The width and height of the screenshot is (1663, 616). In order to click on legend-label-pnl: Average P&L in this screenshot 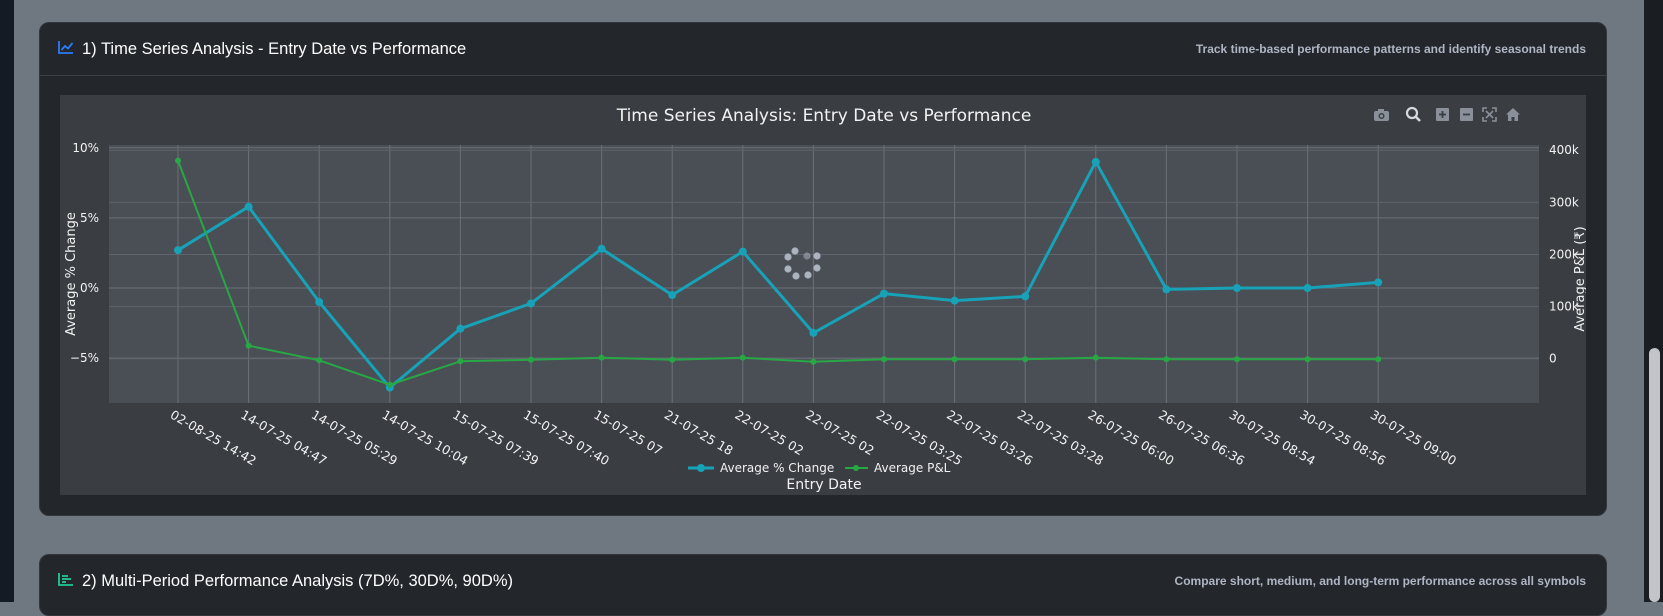, I will do `click(912, 468)`.